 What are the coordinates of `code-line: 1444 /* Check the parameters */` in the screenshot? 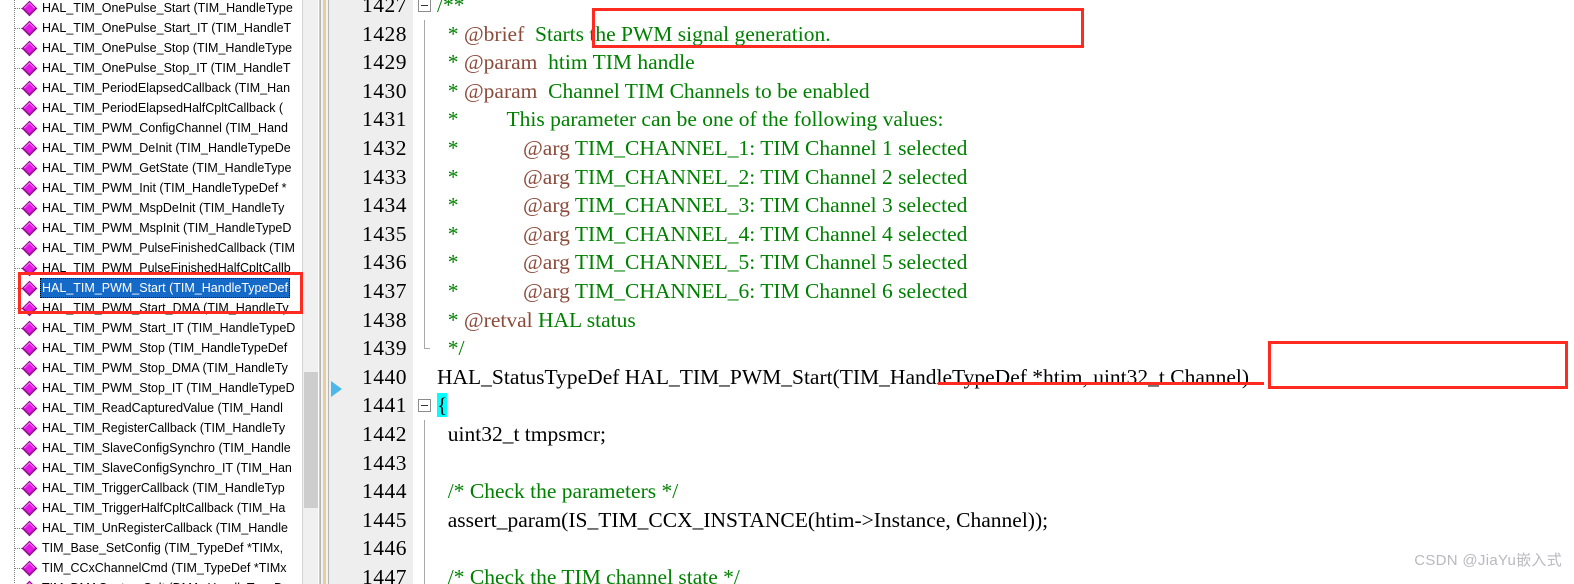 It's located at (951, 491).